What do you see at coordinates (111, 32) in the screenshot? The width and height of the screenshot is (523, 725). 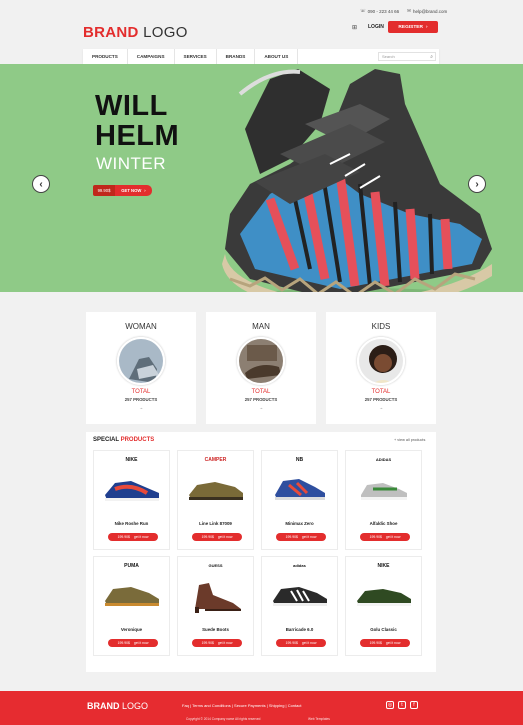 I see `brand-strong: BRAND` at bounding box center [111, 32].